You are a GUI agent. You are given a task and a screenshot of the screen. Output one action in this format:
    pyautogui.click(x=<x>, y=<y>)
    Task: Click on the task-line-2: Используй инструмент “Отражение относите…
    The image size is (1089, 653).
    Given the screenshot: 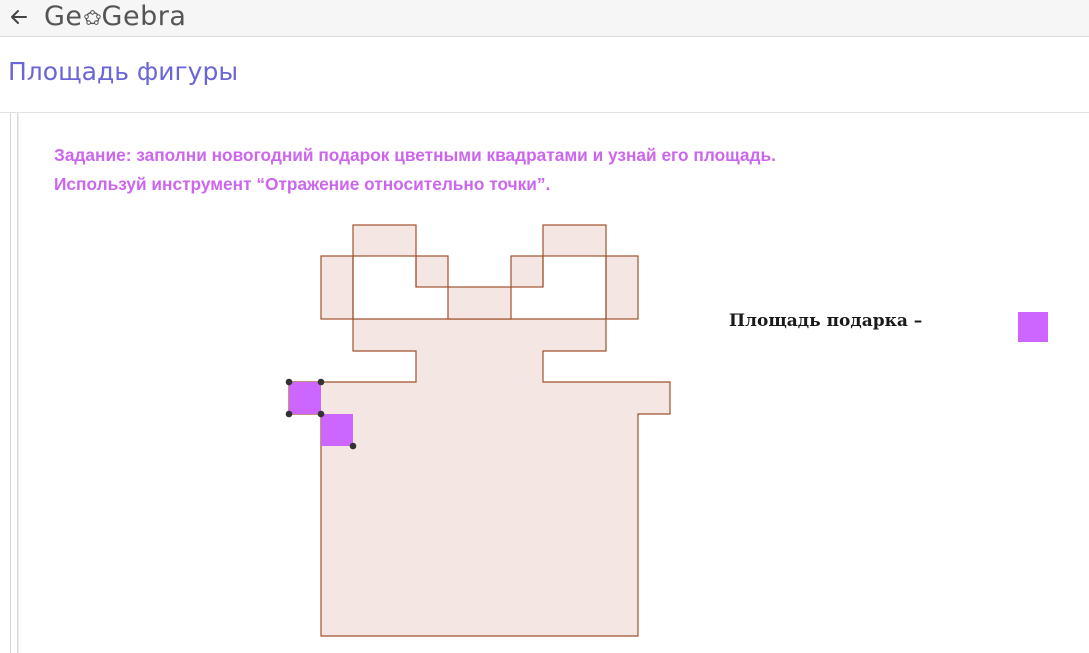 What is the action you would take?
    pyautogui.click(x=302, y=184)
    